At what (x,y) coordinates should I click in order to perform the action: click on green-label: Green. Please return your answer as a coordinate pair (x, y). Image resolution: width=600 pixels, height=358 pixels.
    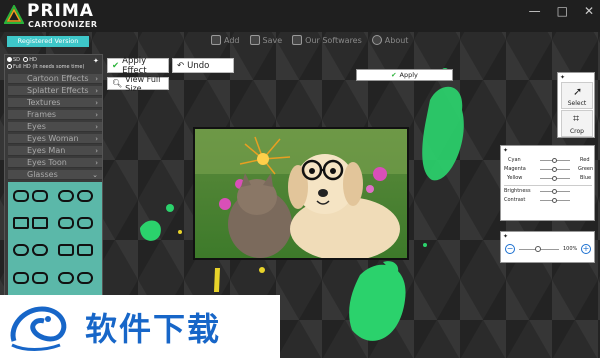
    Looking at the image, I should click on (586, 169).